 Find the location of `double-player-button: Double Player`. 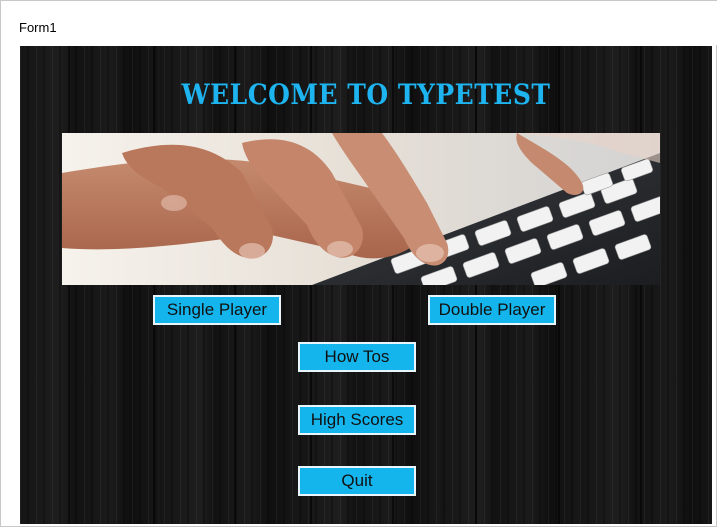

double-player-button: Double Player is located at coordinates (492, 310).